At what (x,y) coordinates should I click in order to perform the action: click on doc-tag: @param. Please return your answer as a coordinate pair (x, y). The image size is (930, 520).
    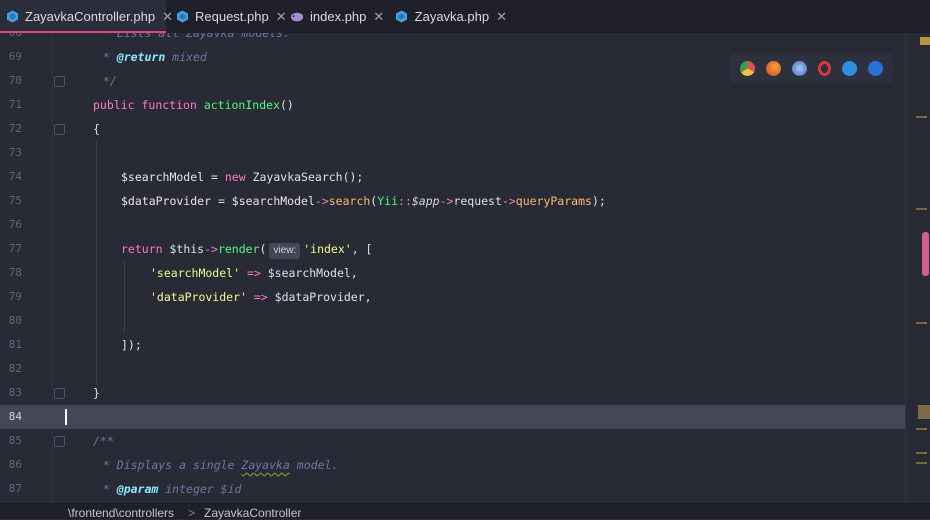
    Looking at the image, I should click on (137, 489).